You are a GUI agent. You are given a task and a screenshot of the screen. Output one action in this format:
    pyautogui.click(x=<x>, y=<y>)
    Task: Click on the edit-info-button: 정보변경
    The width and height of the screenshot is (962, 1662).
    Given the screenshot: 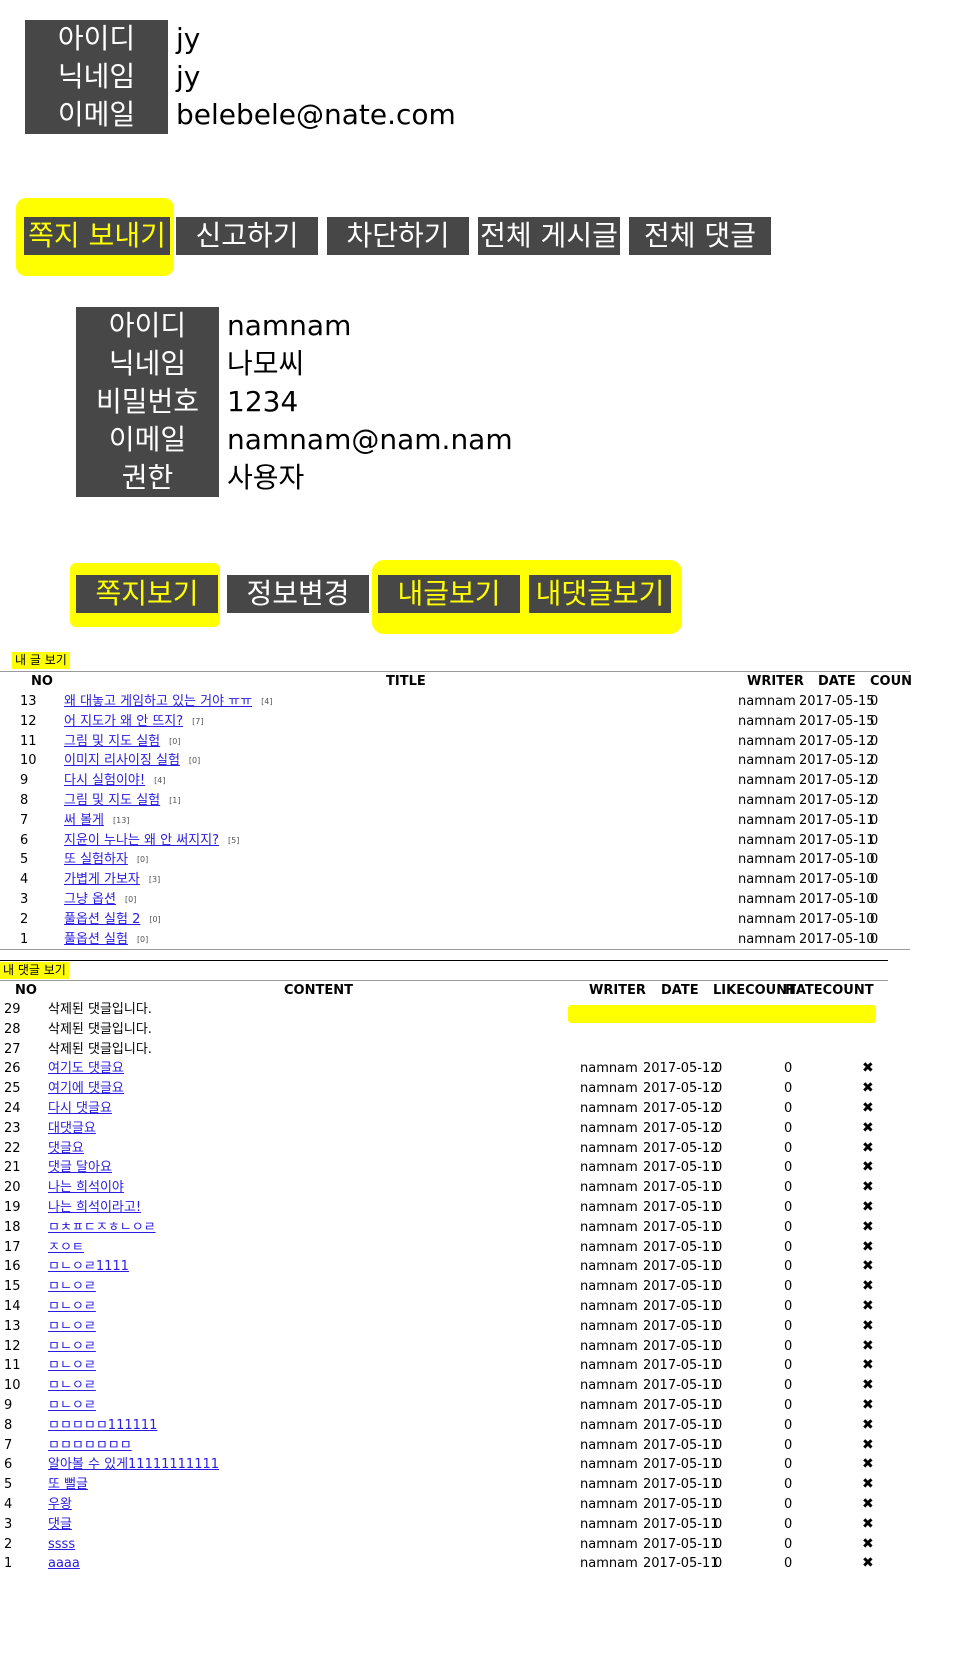 What is the action you would take?
    pyautogui.click(x=298, y=594)
    